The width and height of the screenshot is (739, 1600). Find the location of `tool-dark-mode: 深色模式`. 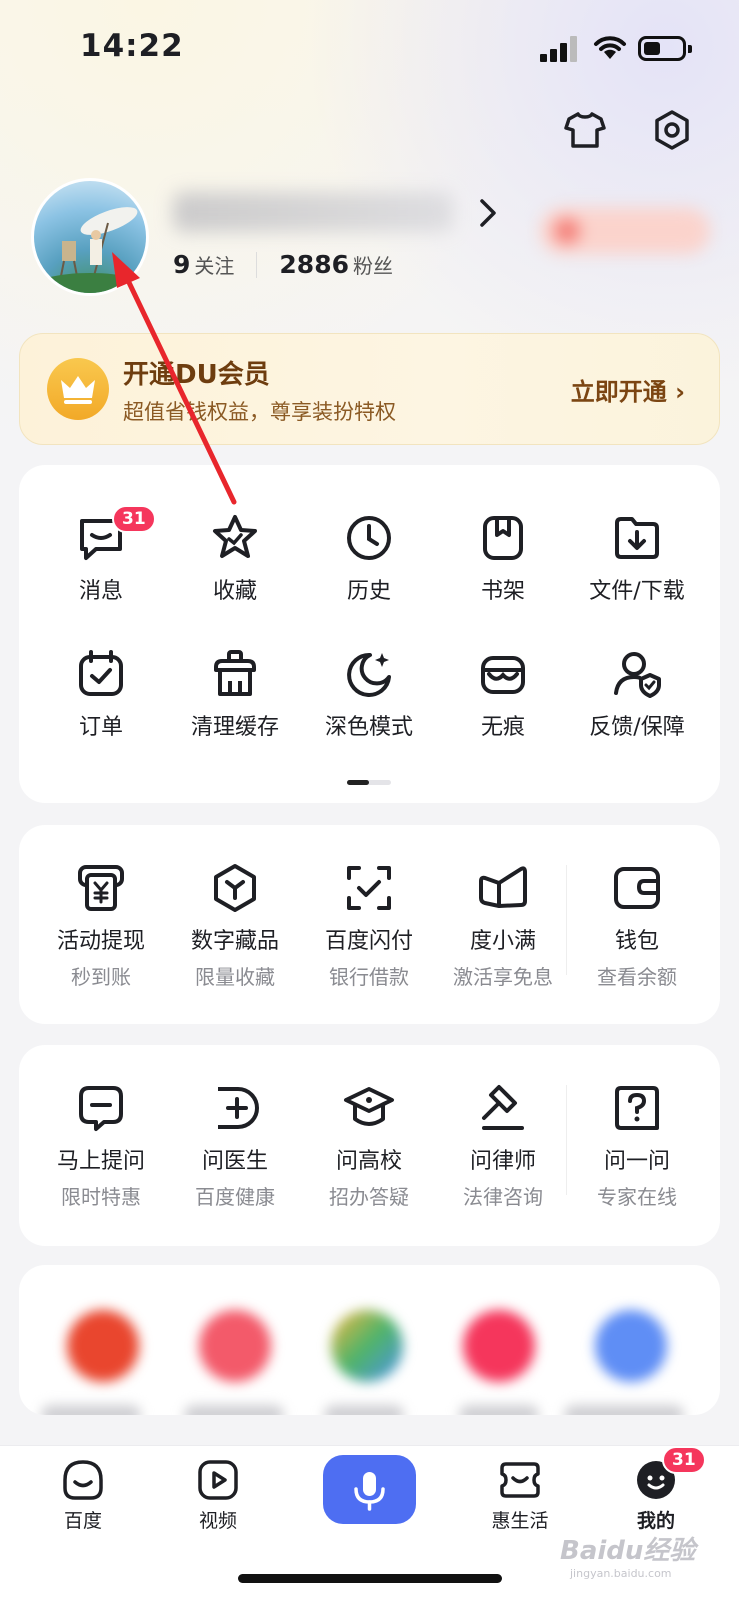

tool-dark-mode: 深色模式 is located at coordinates (369, 694).